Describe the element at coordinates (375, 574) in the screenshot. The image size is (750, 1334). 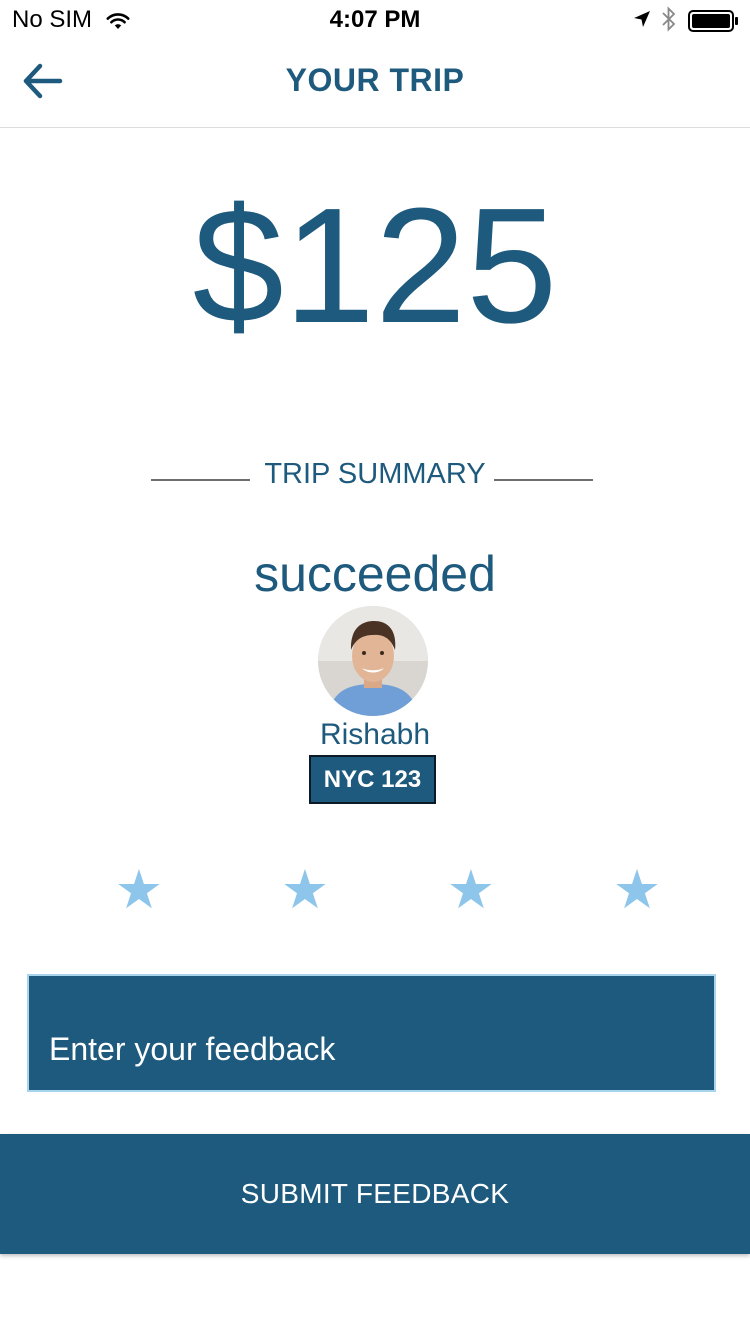
I see `trip-status: succeeded` at that location.